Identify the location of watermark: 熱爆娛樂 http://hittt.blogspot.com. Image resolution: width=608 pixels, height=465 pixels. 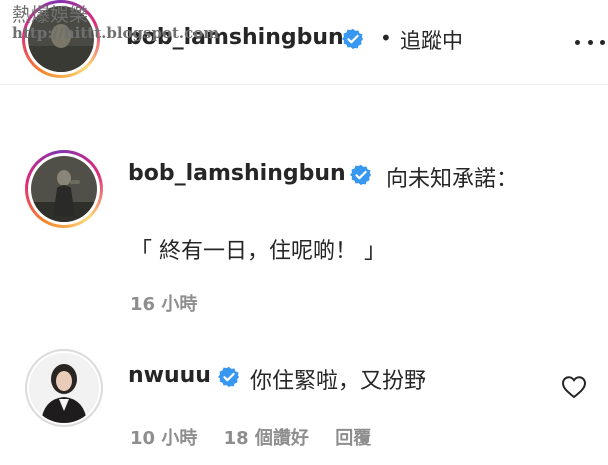
(116, 23).